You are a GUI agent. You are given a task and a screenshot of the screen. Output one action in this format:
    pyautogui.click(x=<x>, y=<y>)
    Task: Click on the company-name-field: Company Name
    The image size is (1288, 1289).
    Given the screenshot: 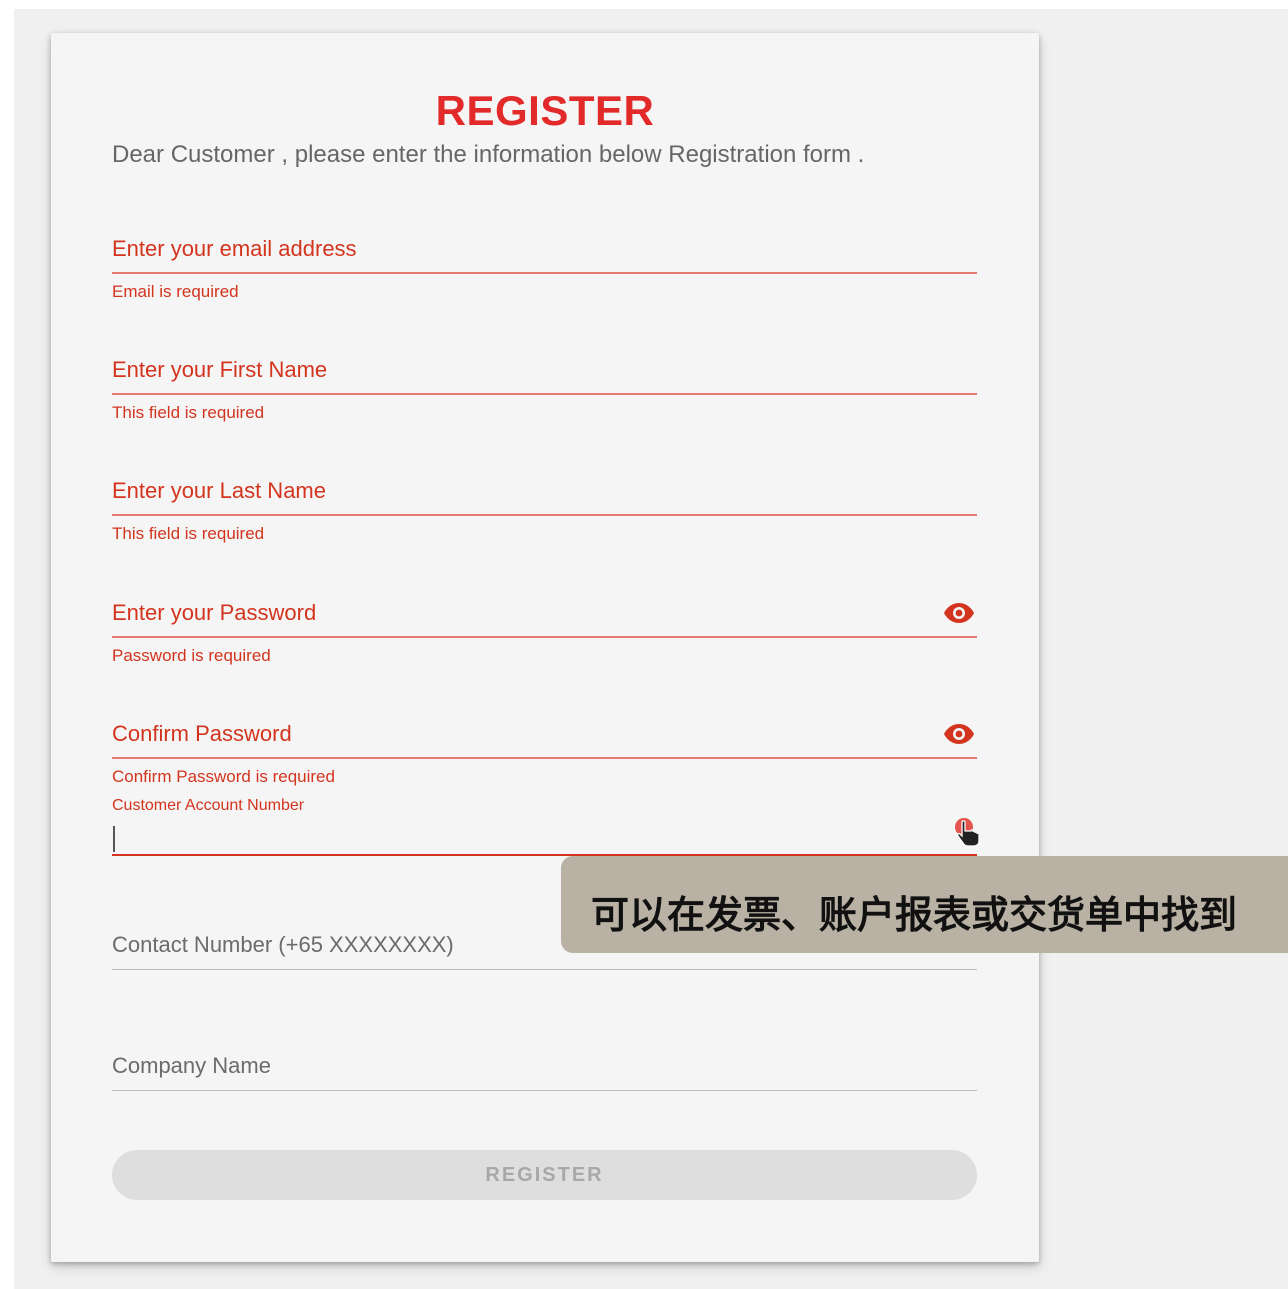 What is the action you would take?
    pyautogui.click(x=544, y=1071)
    